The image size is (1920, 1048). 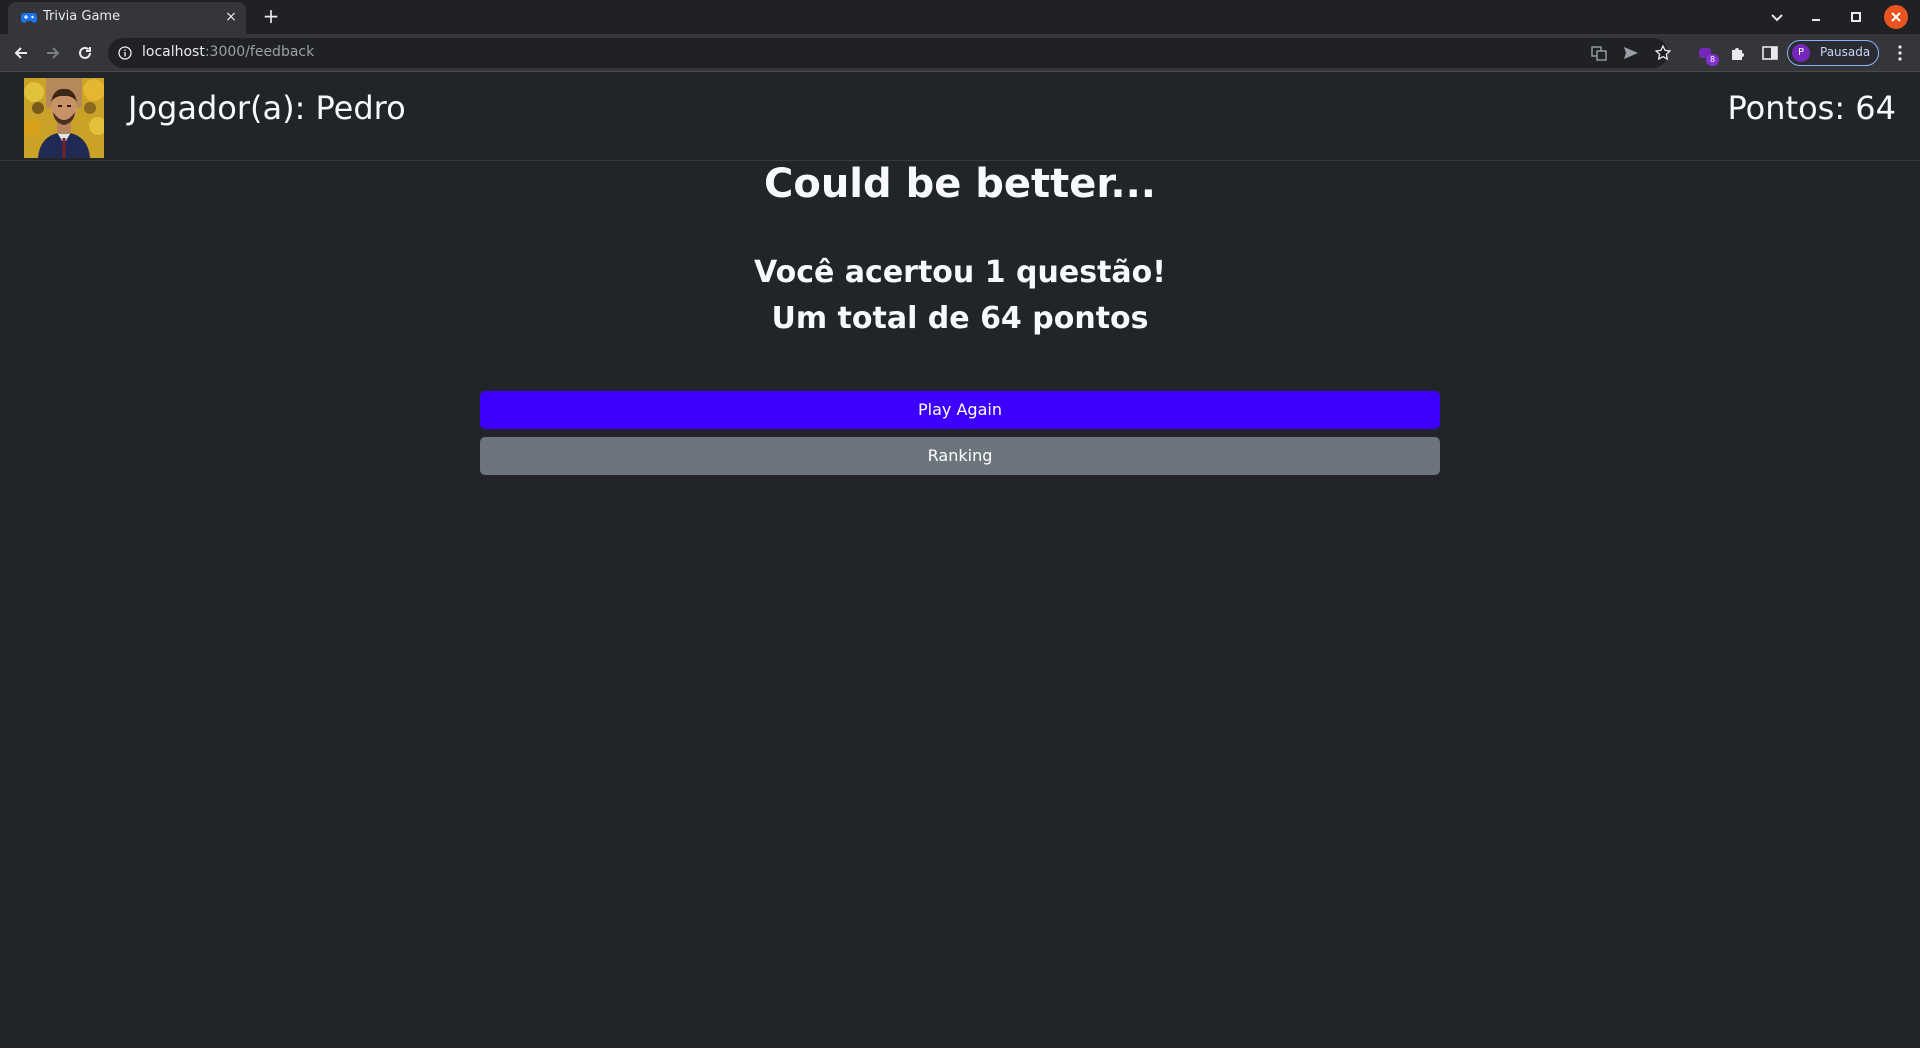 I want to click on star-icon, so click(x=1663, y=53).